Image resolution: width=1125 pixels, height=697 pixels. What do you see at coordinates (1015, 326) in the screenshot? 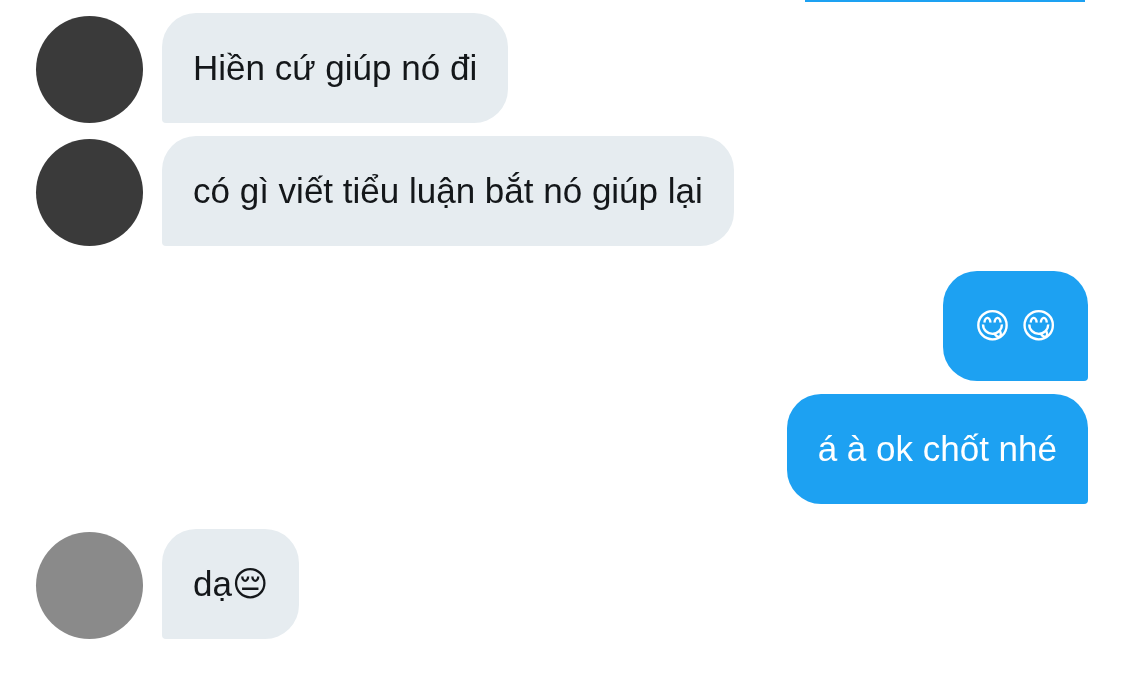
I see `message-bubble: 😋 😋` at bounding box center [1015, 326].